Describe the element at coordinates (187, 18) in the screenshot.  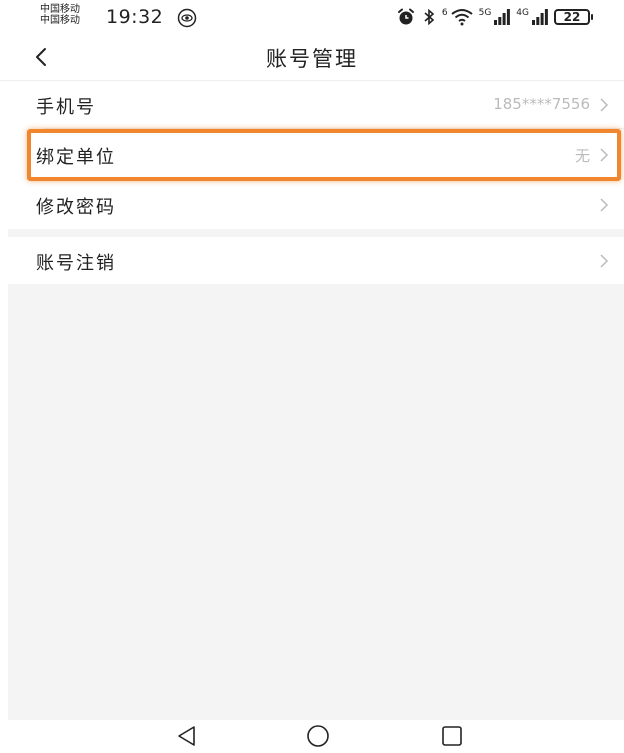
I see `eye-comfort-icon` at that location.